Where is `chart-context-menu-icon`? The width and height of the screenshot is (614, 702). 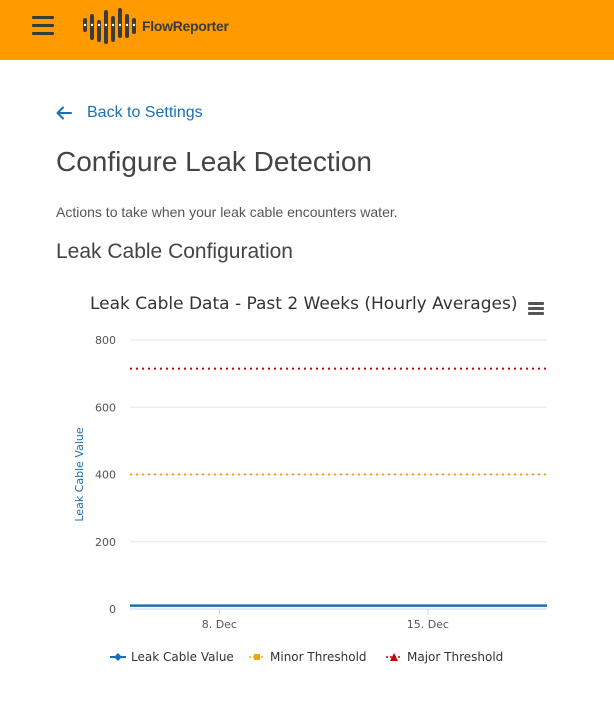
chart-context-menu-icon is located at coordinates (536, 309).